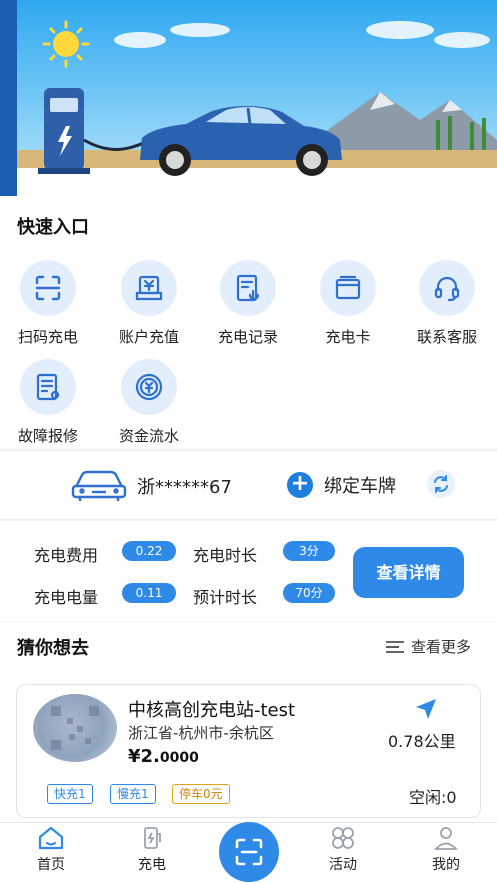 This screenshot has height=883, width=497. Describe the element at coordinates (149, 387) in the screenshot. I see `money-flow-icon` at that location.